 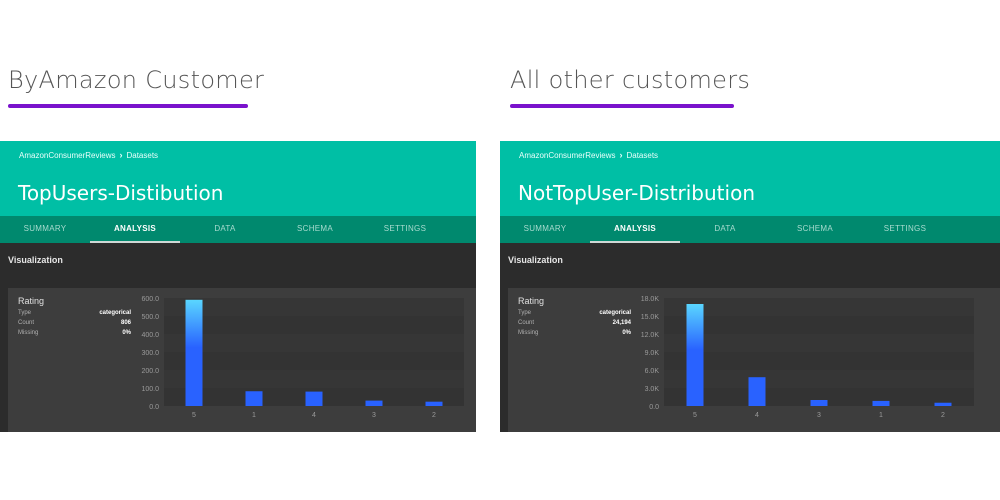 I want to click on y-tick-label: 500.0, so click(x=150, y=317).